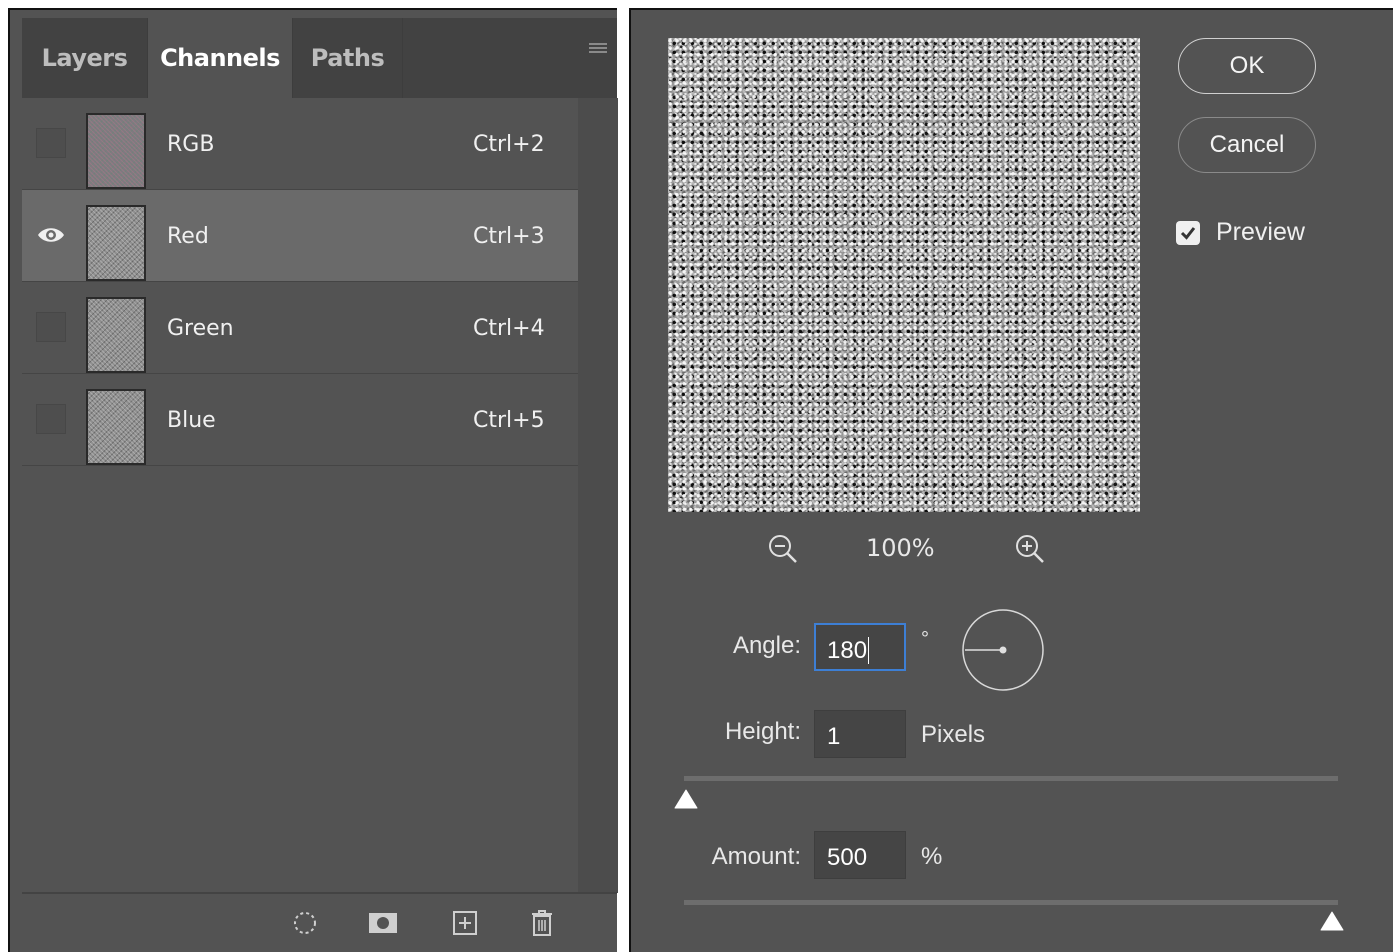  I want to click on angle-input: 180, so click(860, 647).